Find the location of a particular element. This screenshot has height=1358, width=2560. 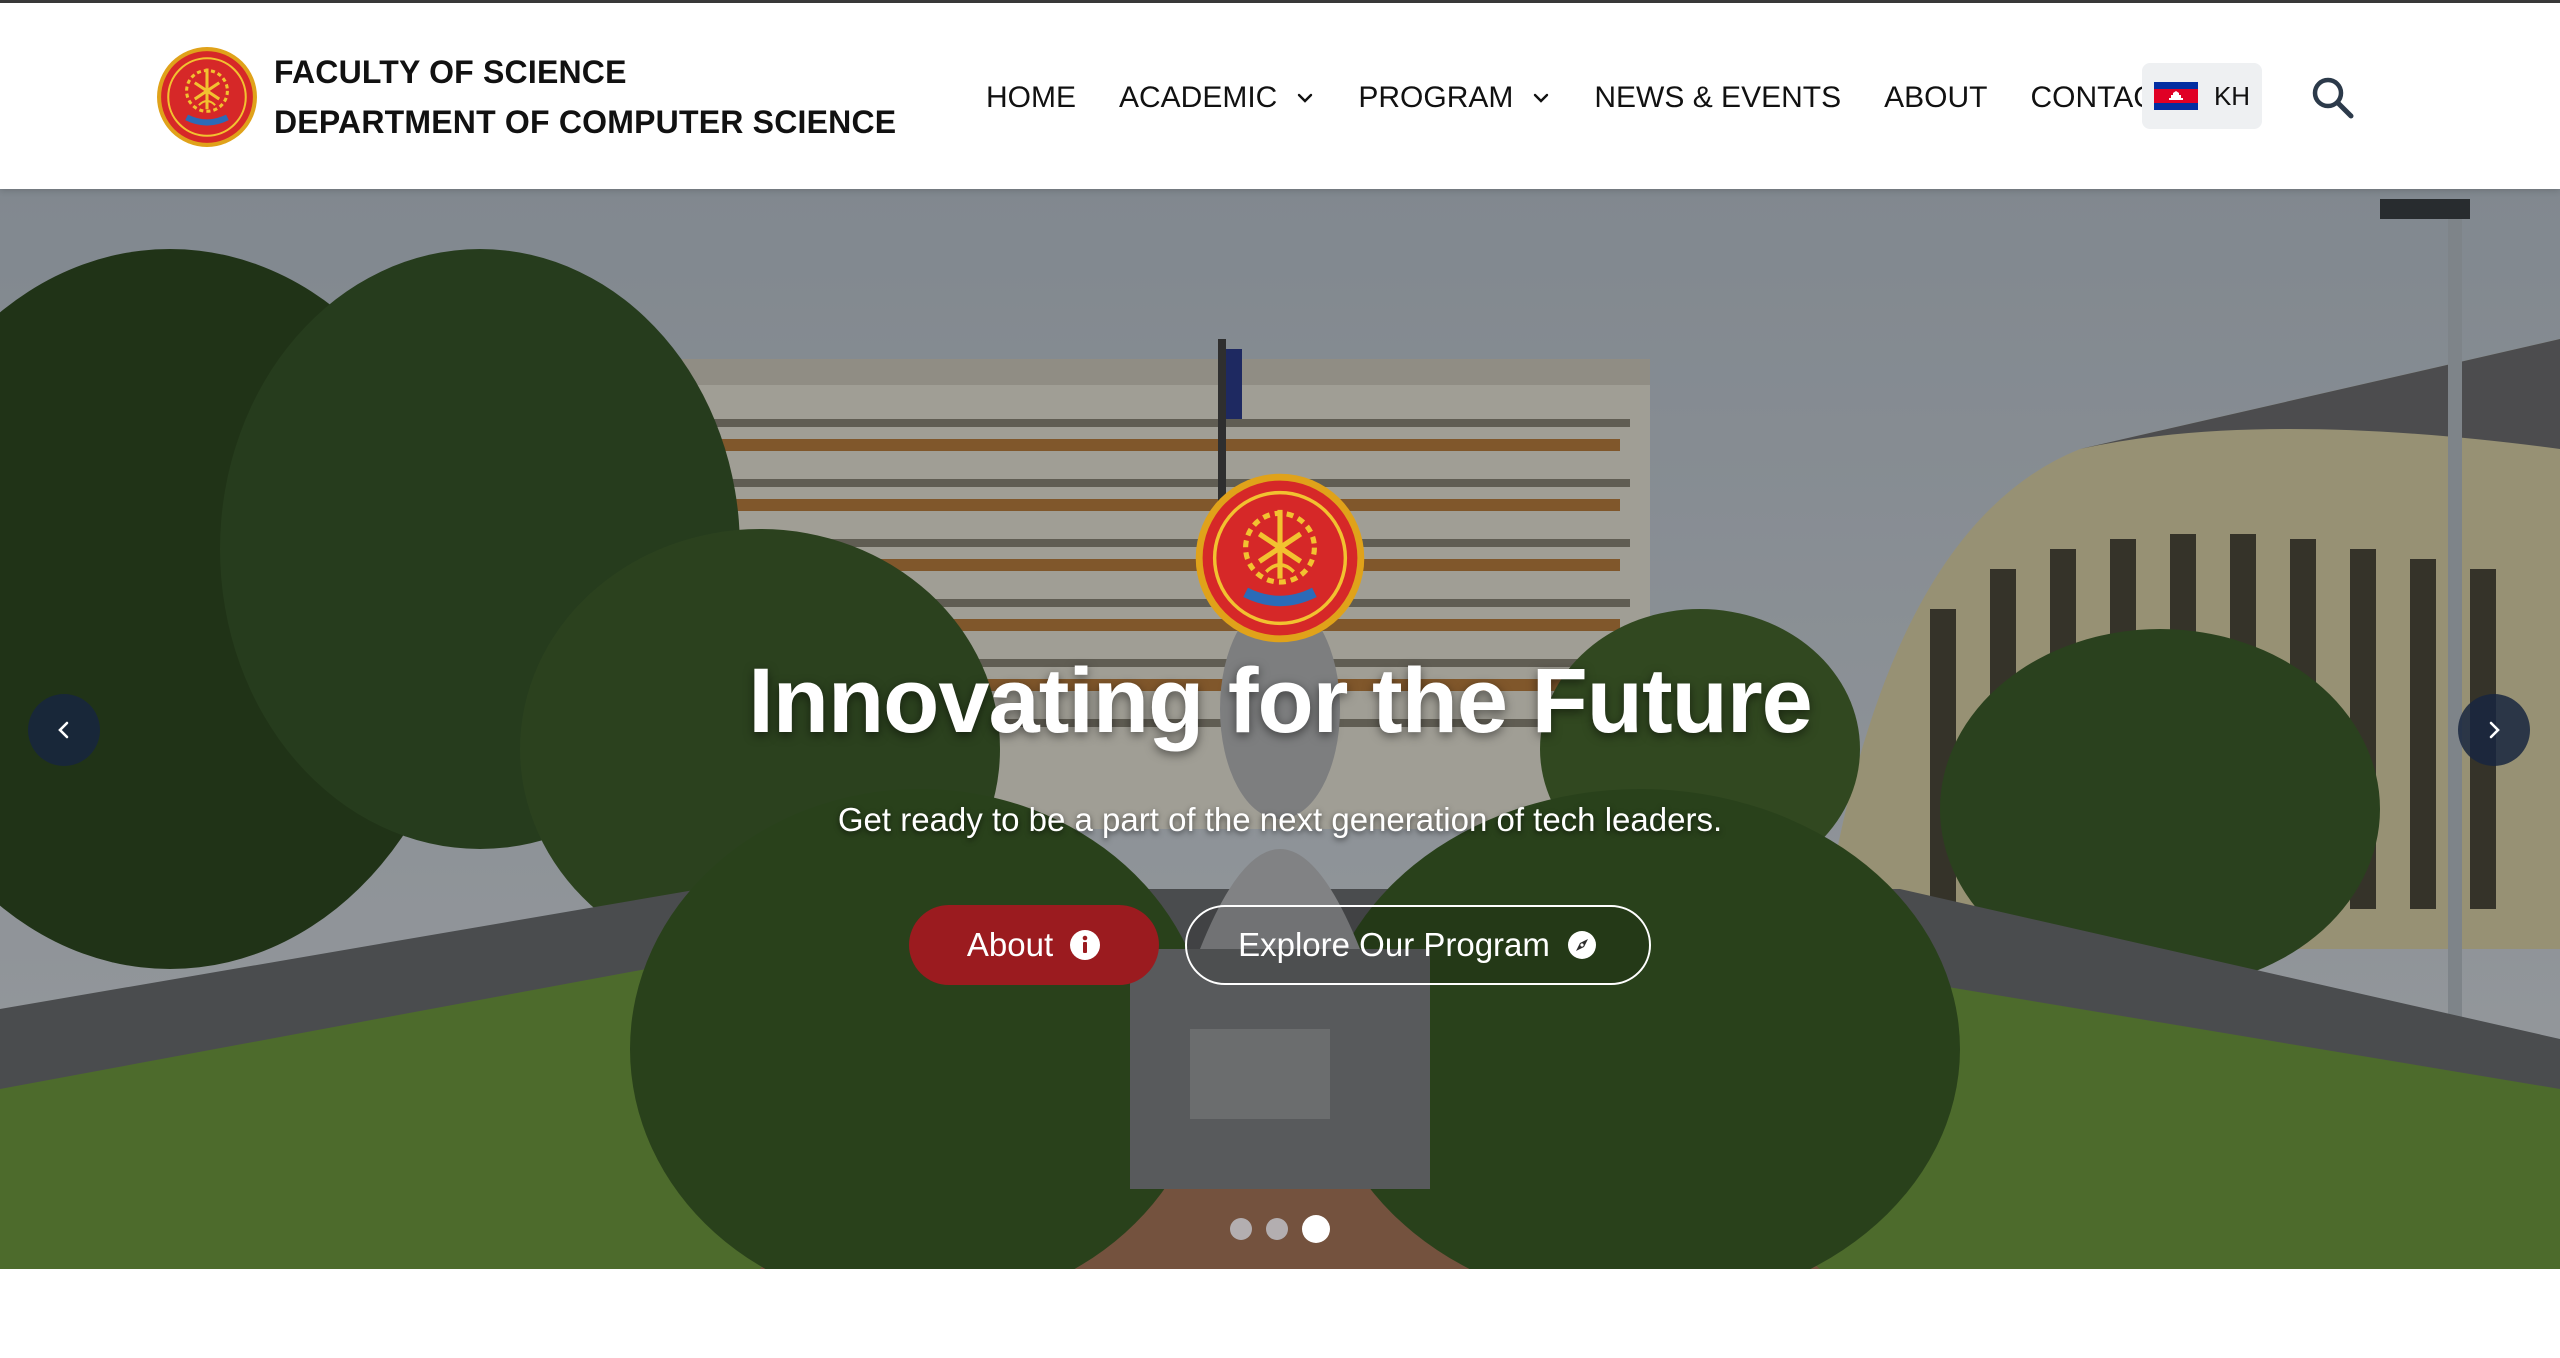

explore-program-button: Explore Our Program is located at coordinates (1418, 945).